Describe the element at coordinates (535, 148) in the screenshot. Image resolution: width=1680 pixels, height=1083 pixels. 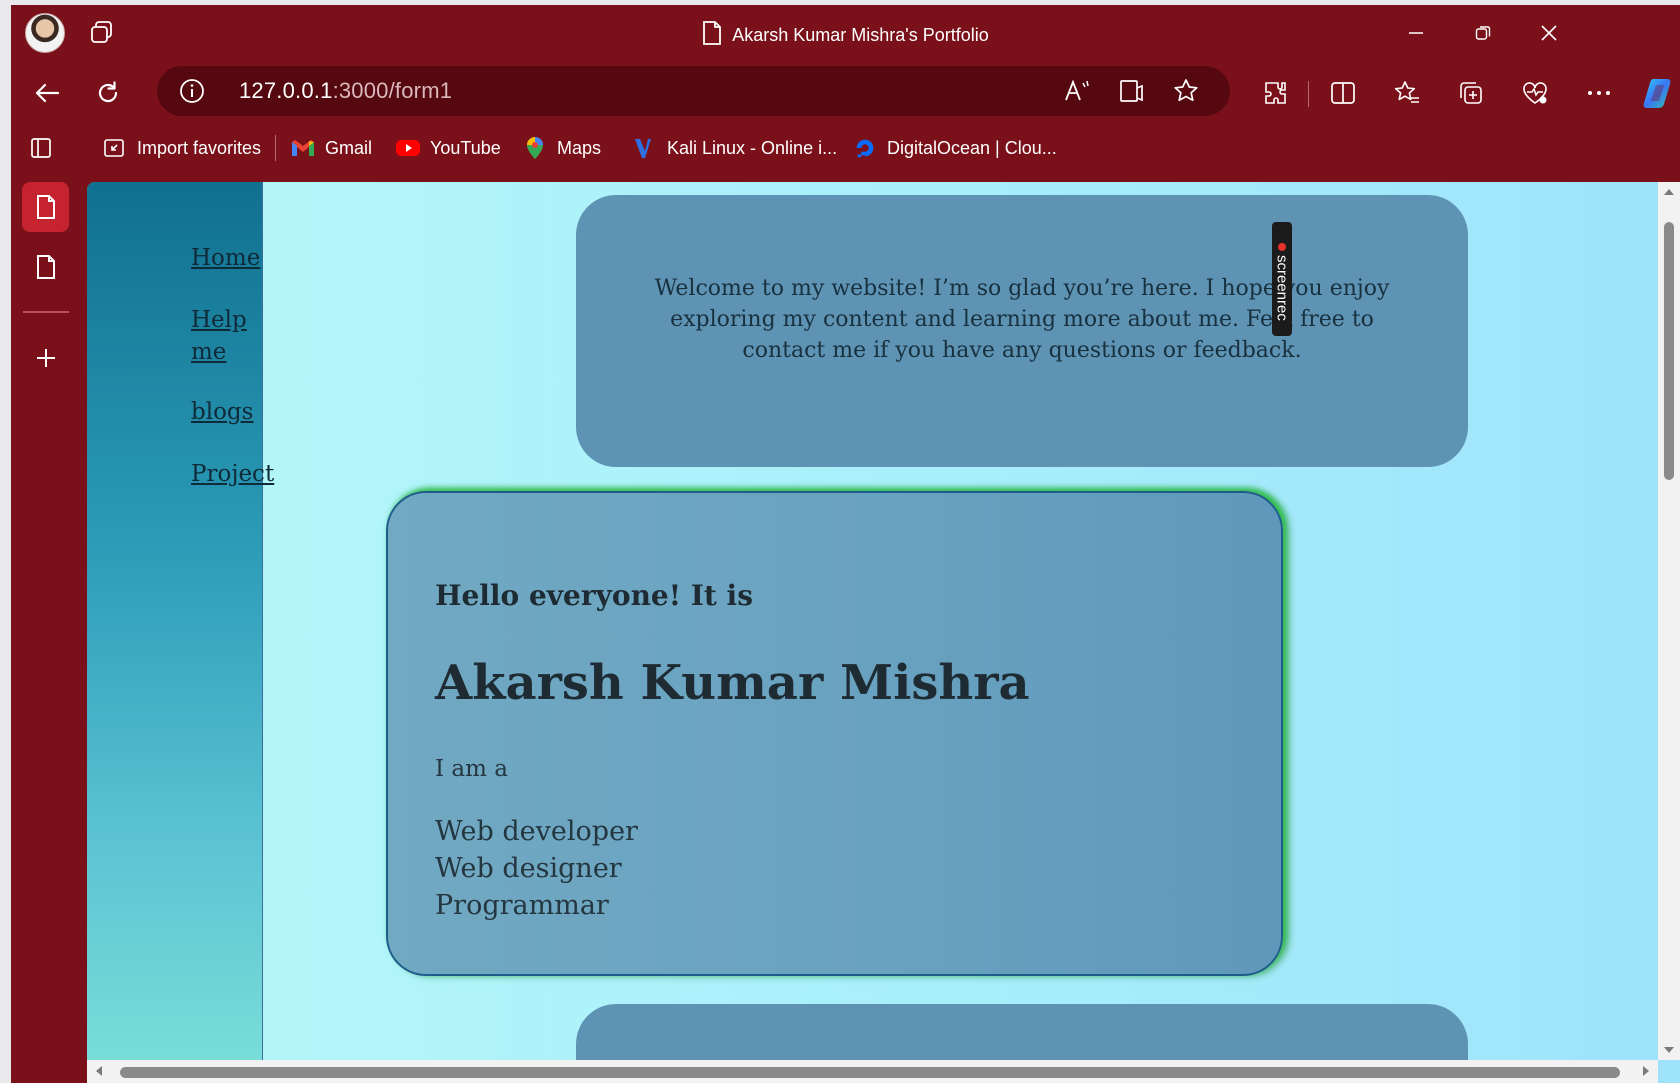
I see `maps-pin-icon` at that location.